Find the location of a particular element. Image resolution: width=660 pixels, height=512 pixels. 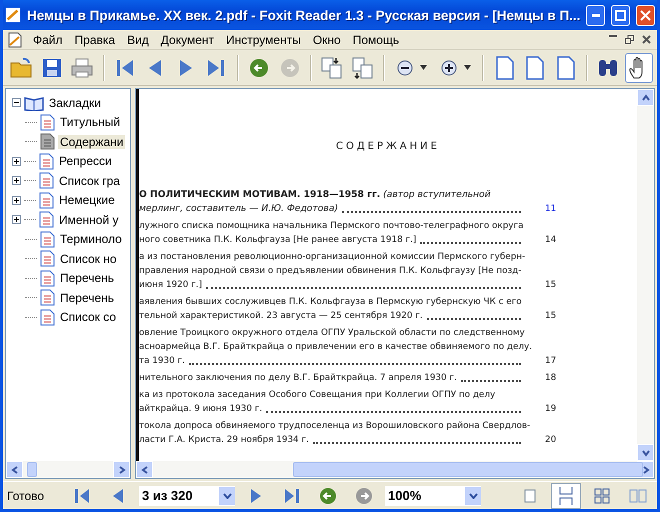

contents-entry-text: овление Троицкого окружного отдела ОГПУ Уральской области по следственному is located at coordinates (332, 333).